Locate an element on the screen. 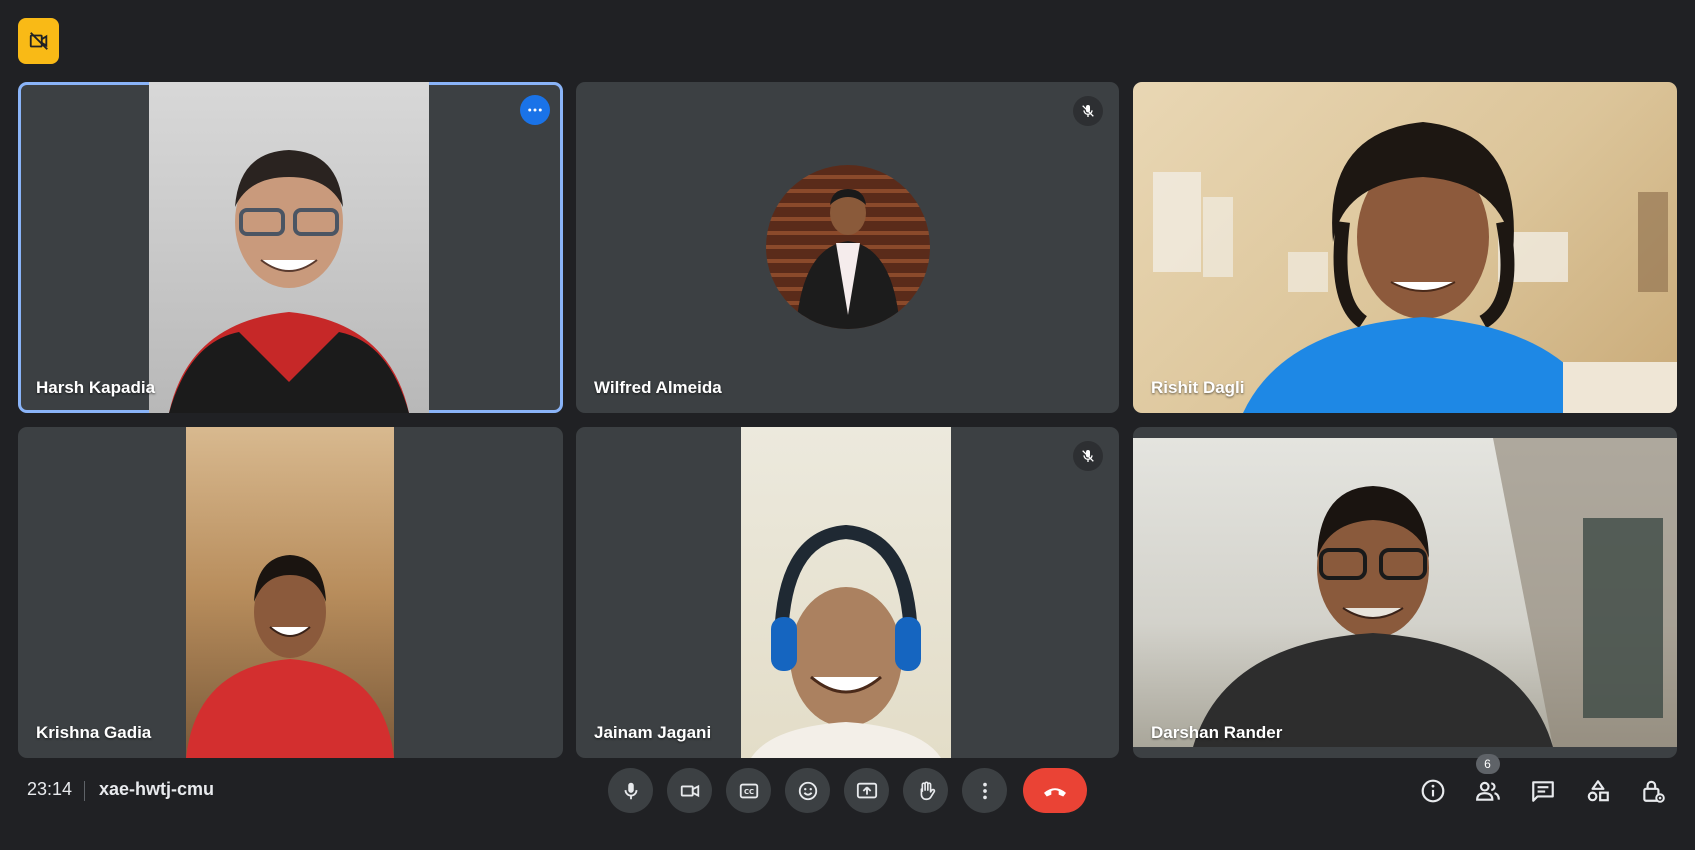 This screenshot has width=1695, height=850. activities-icon is located at coordinates (1598, 790).